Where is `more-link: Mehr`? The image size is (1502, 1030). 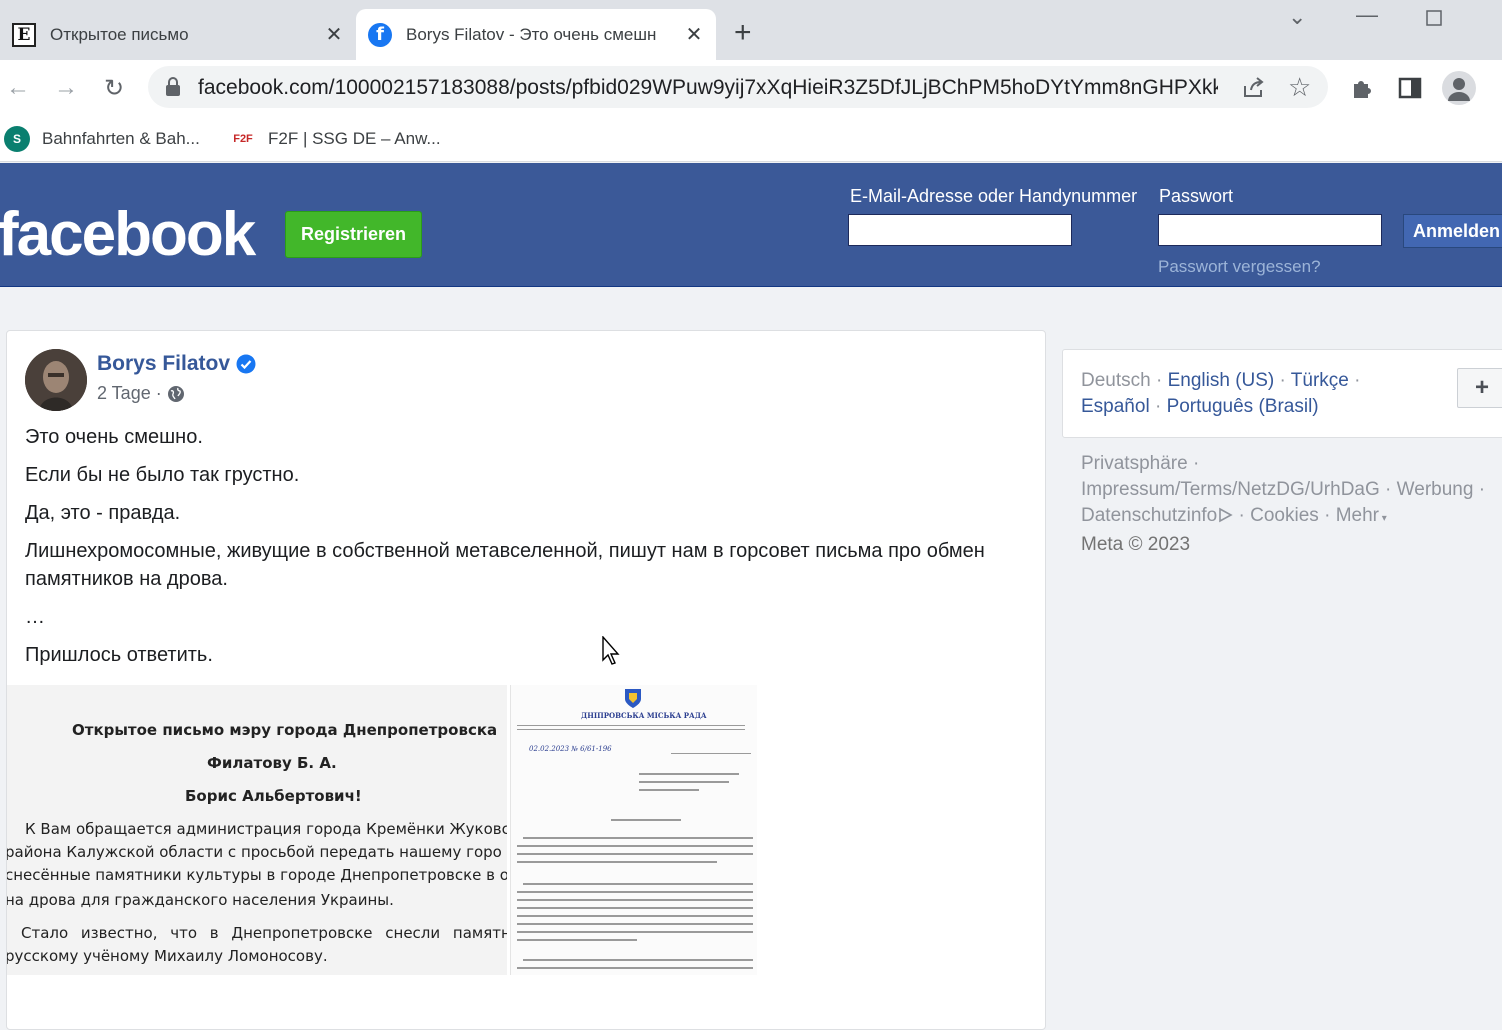
more-link: Mehr is located at coordinates (1357, 515).